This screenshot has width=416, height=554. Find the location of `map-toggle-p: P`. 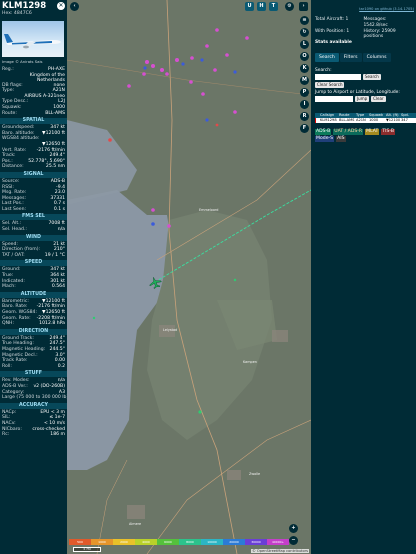

map-toggle-p: P is located at coordinates (304, 92).